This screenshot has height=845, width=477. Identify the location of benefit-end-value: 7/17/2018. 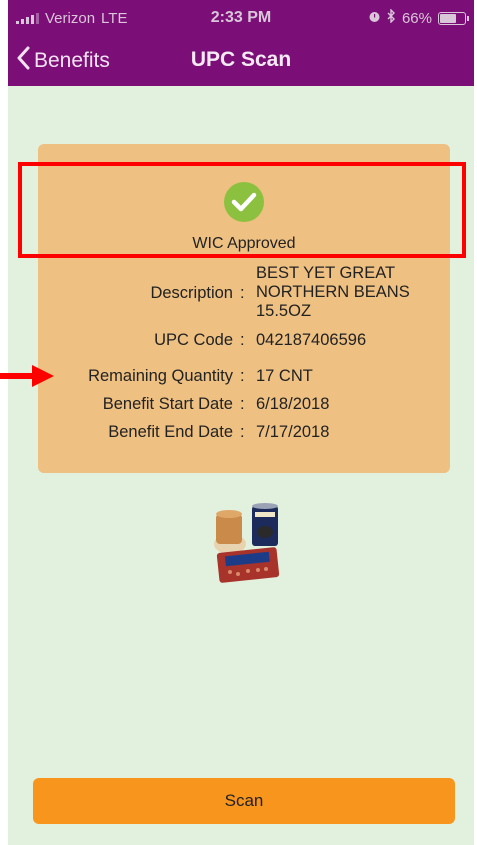
(293, 432).